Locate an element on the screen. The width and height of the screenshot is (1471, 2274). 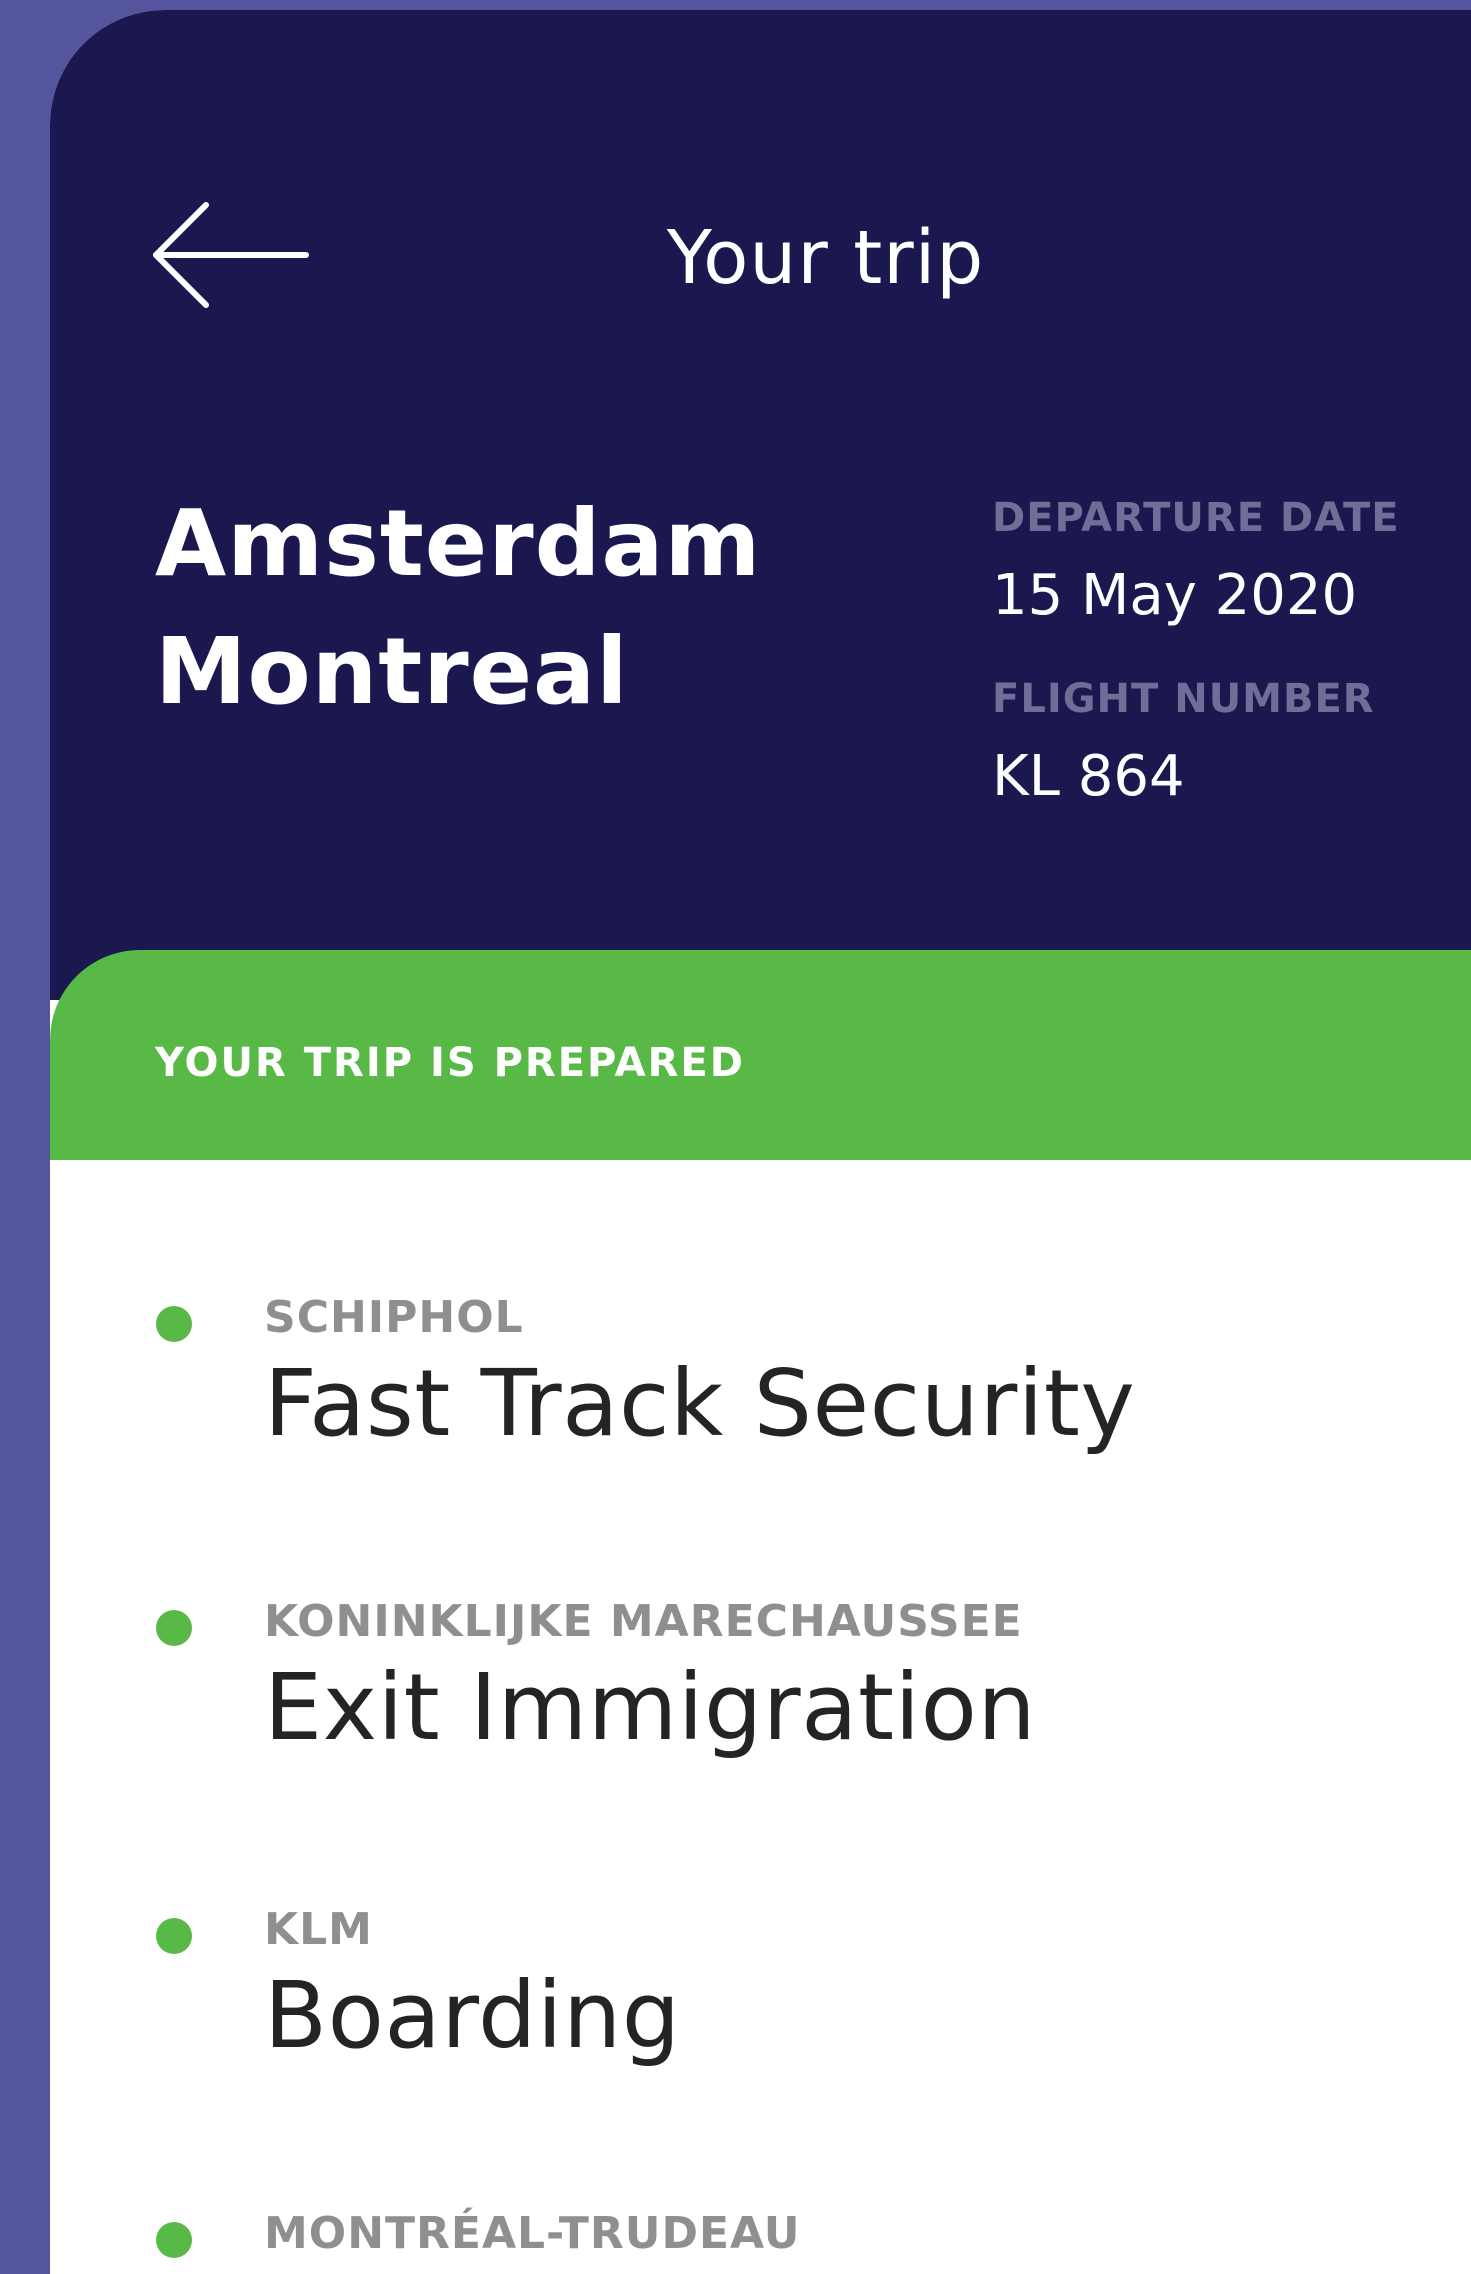
departure-date-value: 15 May 2020 is located at coordinates (1175, 595).